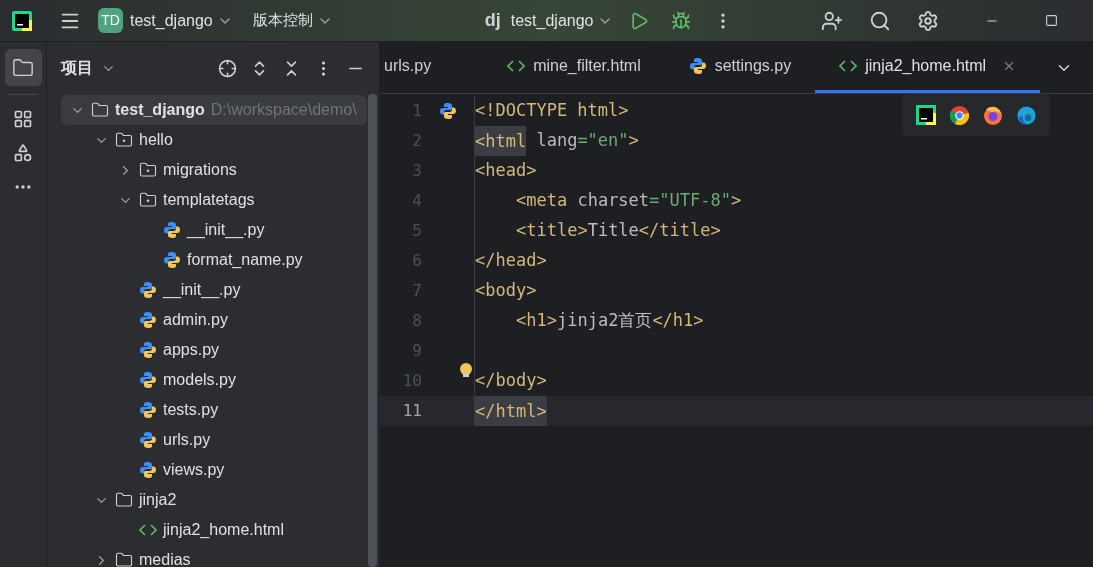 Image resolution: width=1093 pixels, height=567 pixels. Describe the element at coordinates (552, 231) in the screenshot. I see `code-token: <title>` at that location.